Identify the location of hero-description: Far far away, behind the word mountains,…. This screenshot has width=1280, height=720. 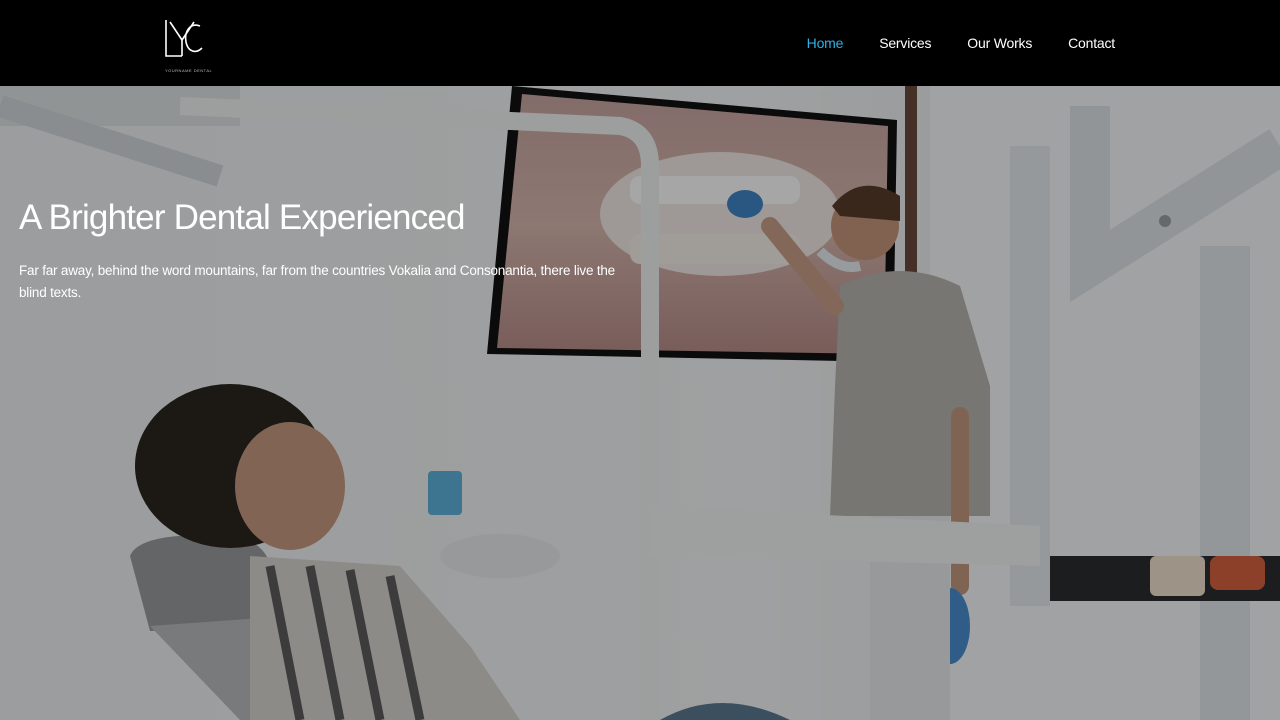
(317, 281).